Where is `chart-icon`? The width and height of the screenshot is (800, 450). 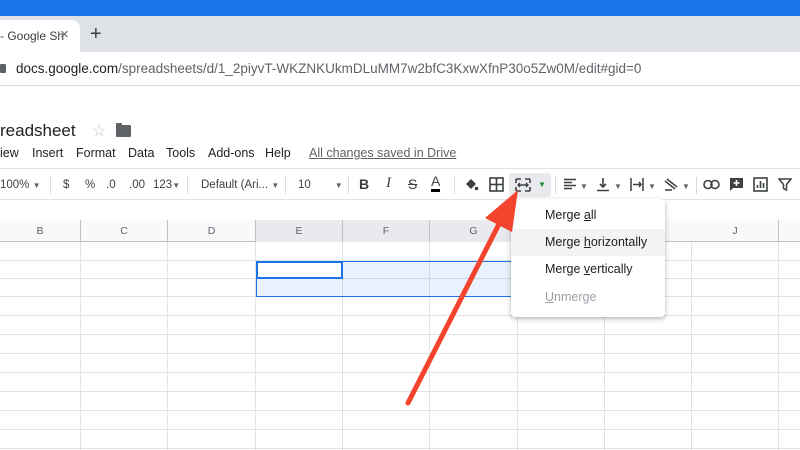
chart-icon is located at coordinates (760, 184).